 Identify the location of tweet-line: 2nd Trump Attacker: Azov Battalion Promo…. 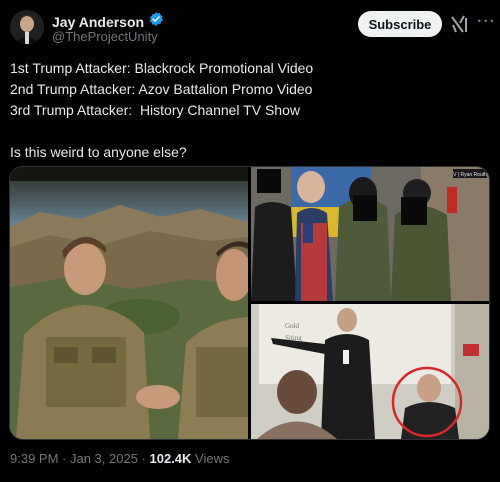
(161, 89).